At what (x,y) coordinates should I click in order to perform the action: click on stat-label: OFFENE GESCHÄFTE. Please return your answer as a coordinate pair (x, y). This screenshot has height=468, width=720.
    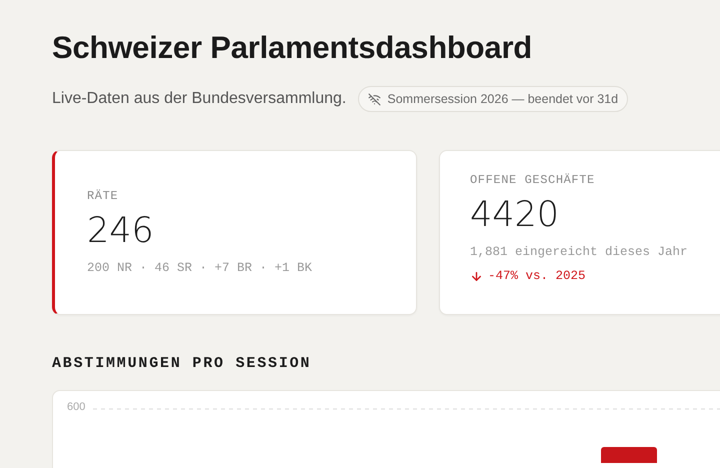
    Looking at the image, I should click on (533, 180).